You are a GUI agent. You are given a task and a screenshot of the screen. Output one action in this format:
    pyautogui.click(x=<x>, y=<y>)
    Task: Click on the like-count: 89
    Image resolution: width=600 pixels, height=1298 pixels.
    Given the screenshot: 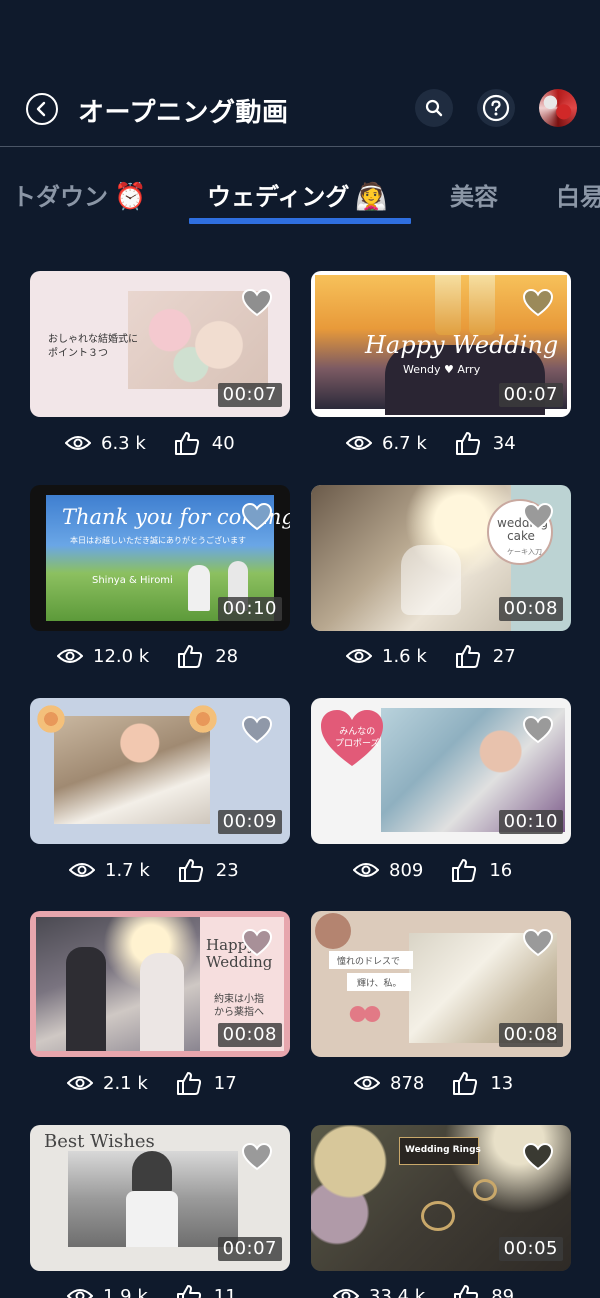 What is the action you would take?
    pyautogui.click(x=503, y=1291)
    